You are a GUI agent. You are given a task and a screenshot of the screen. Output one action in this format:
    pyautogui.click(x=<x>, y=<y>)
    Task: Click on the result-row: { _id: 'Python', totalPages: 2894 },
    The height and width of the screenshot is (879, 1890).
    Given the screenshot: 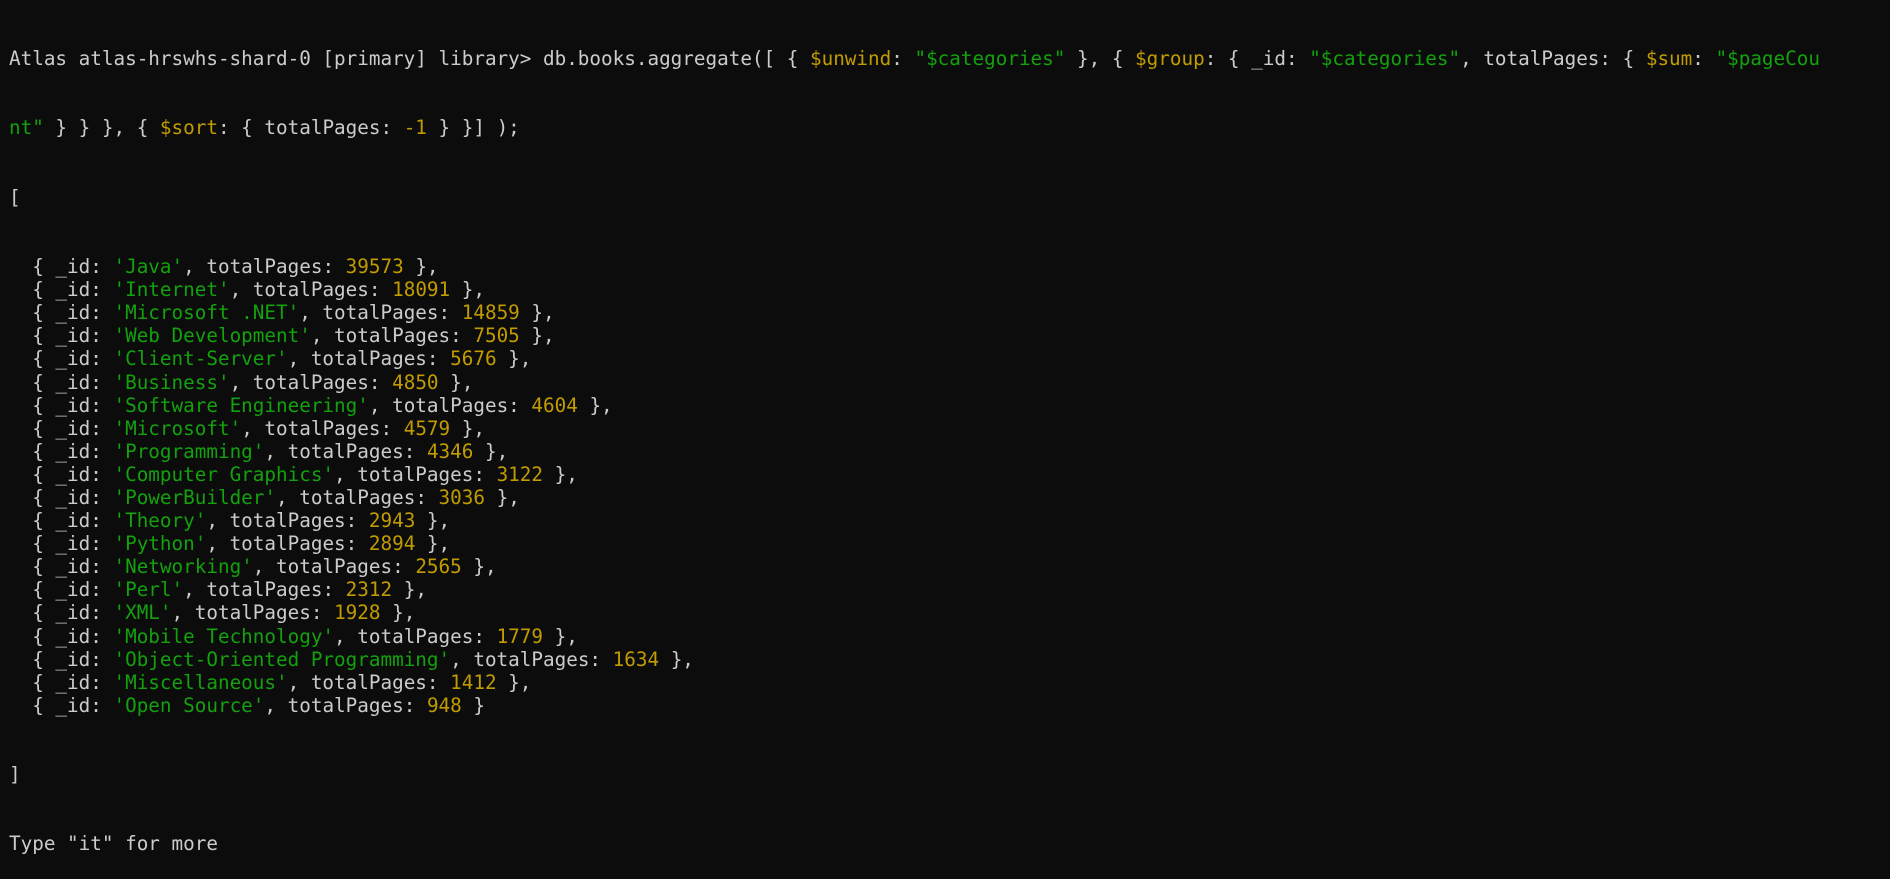 What is the action you would take?
    pyautogui.click(x=949, y=543)
    